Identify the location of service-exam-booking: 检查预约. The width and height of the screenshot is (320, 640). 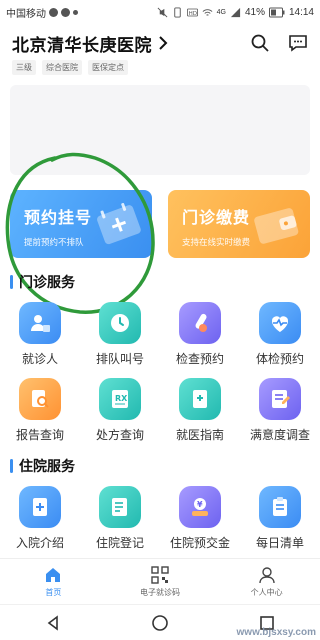
(200, 340).